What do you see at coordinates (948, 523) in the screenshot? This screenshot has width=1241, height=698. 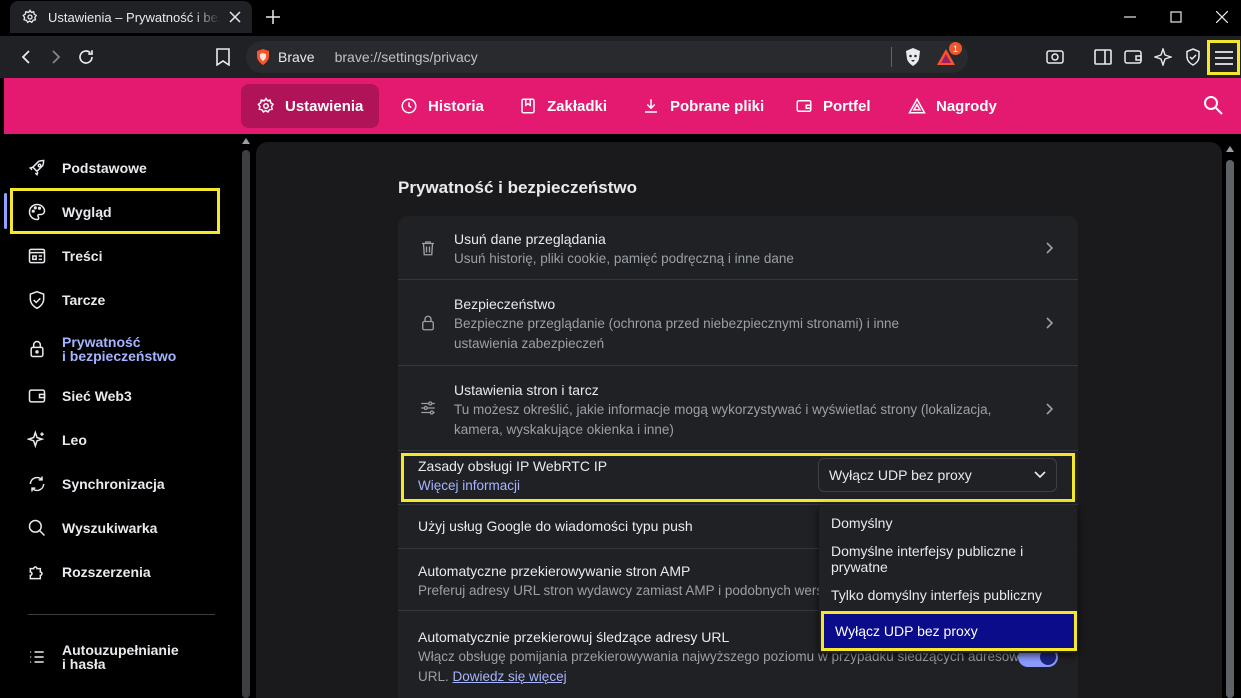 I see `option-default: Domyślny` at bounding box center [948, 523].